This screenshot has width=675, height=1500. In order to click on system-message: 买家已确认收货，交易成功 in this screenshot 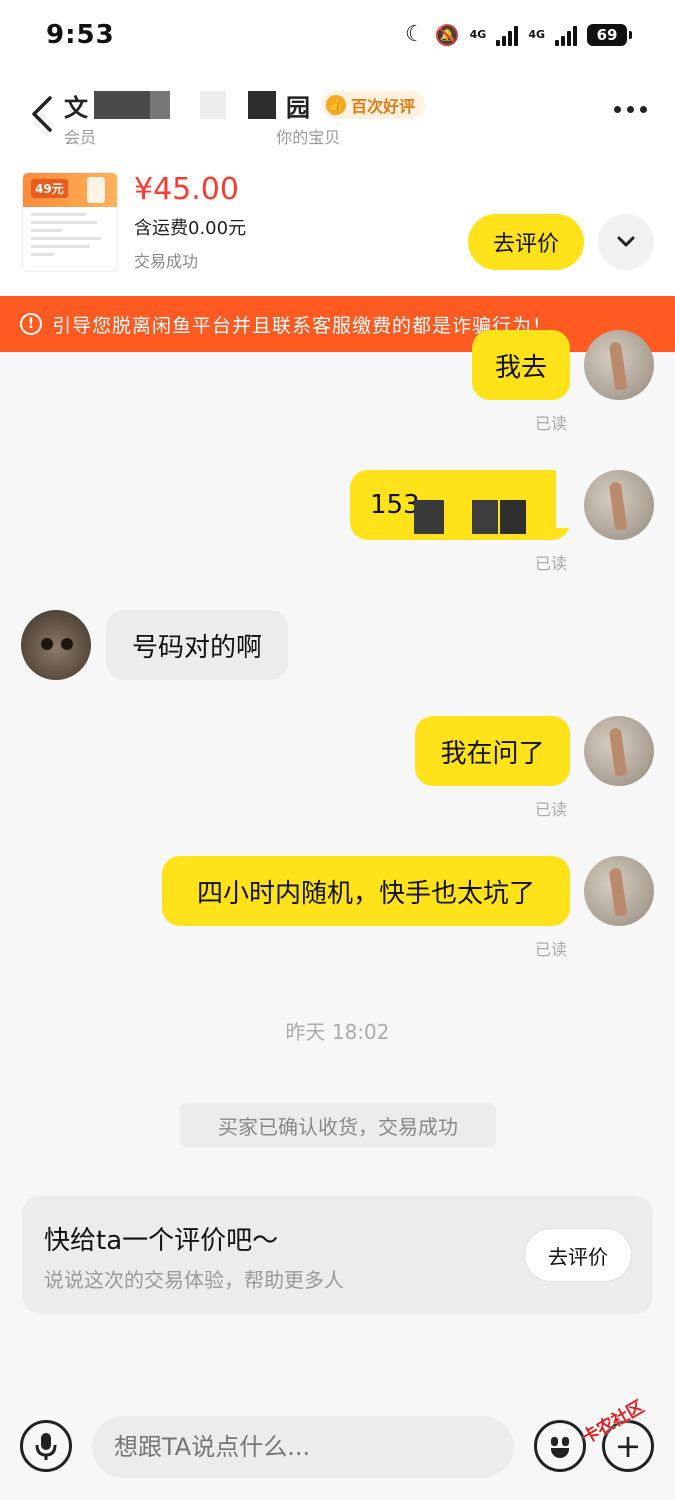, I will do `click(338, 1125)`.